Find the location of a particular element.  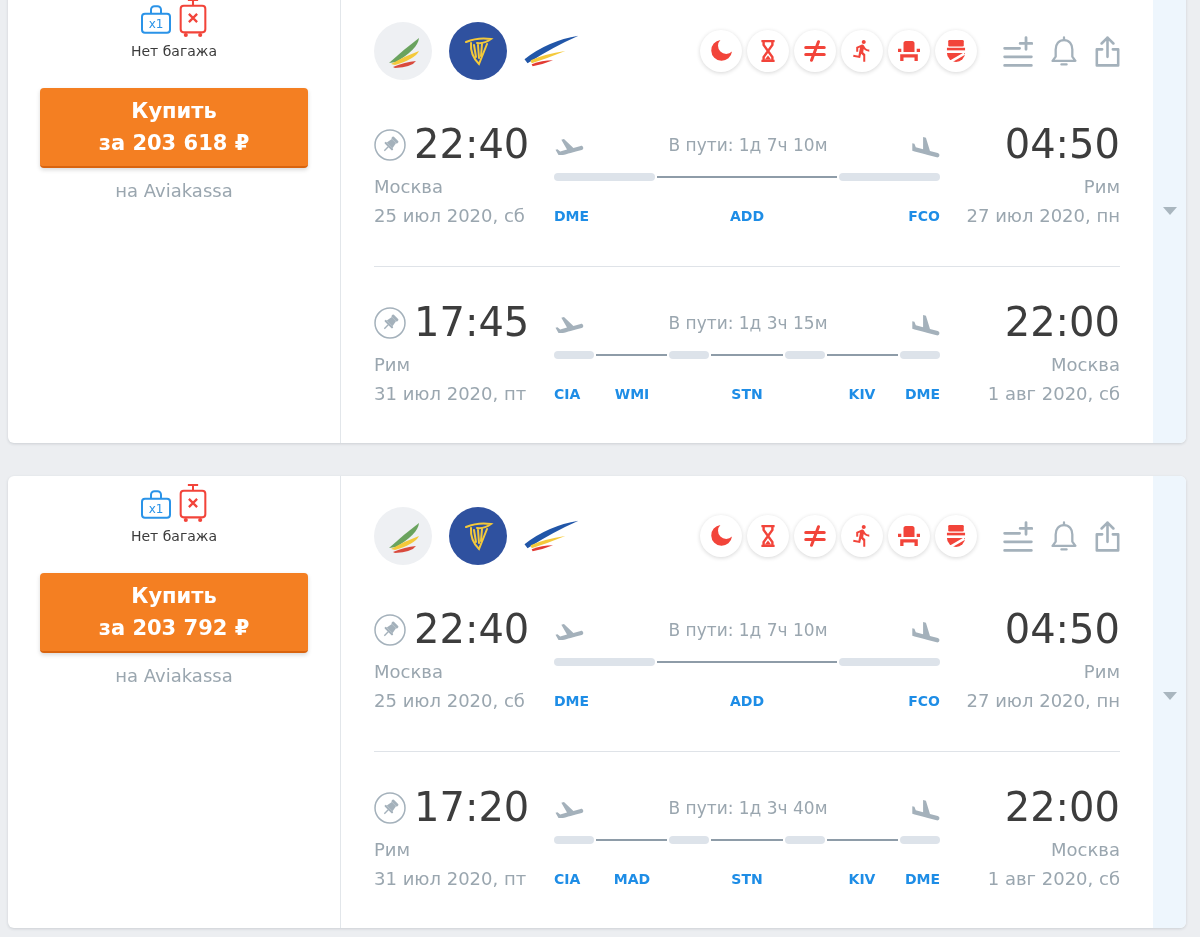

airport-code: WMI is located at coordinates (632, 394).